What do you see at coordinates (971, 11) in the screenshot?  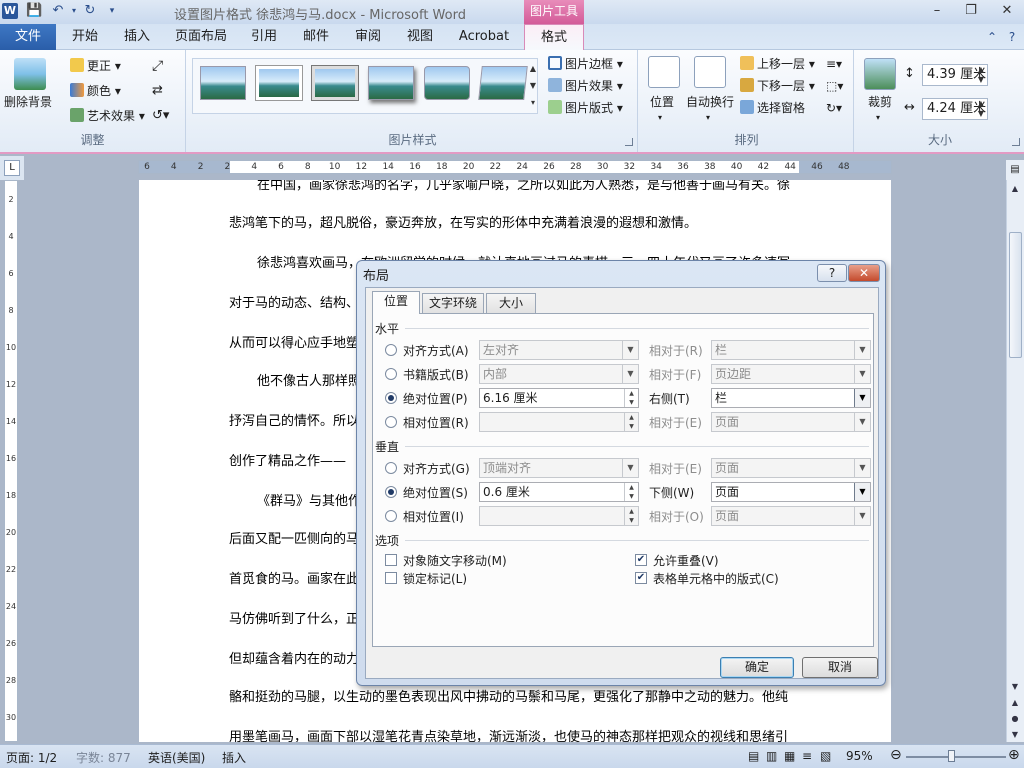 I see `restore-icon: ❐` at bounding box center [971, 11].